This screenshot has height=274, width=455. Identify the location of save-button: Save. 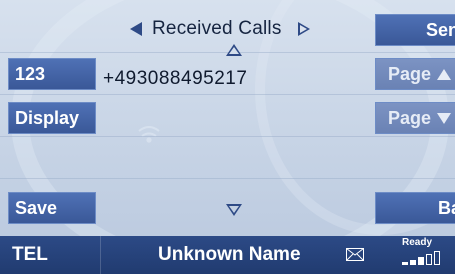
(52, 208).